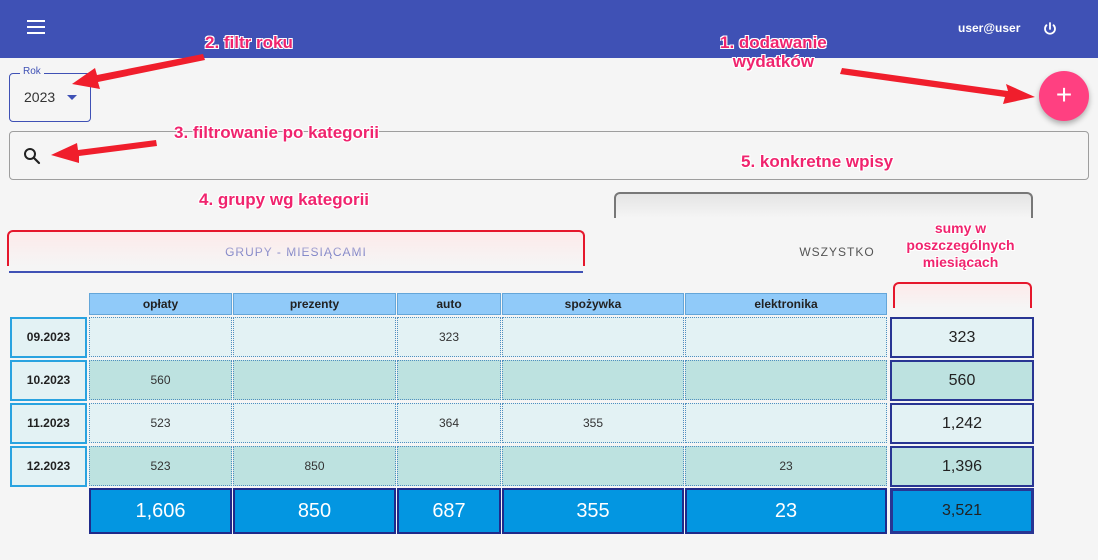 The height and width of the screenshot is (560, 1098). What do you see at coordinates (593, 423) in the screenshot?
I see `table-cell: 355` at bounding box center [593, 423].